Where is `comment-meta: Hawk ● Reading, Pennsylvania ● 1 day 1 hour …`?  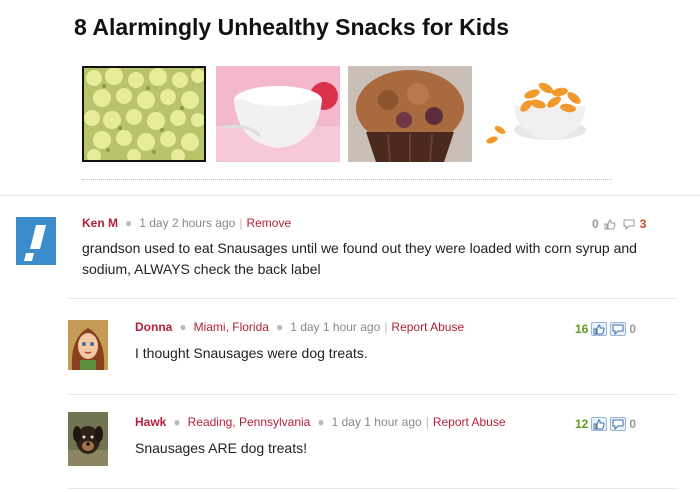 comment-meta: Hawk ● Reading, Pennsylvania ● 1 day 1 hour … is located at coordinates (320, 422).